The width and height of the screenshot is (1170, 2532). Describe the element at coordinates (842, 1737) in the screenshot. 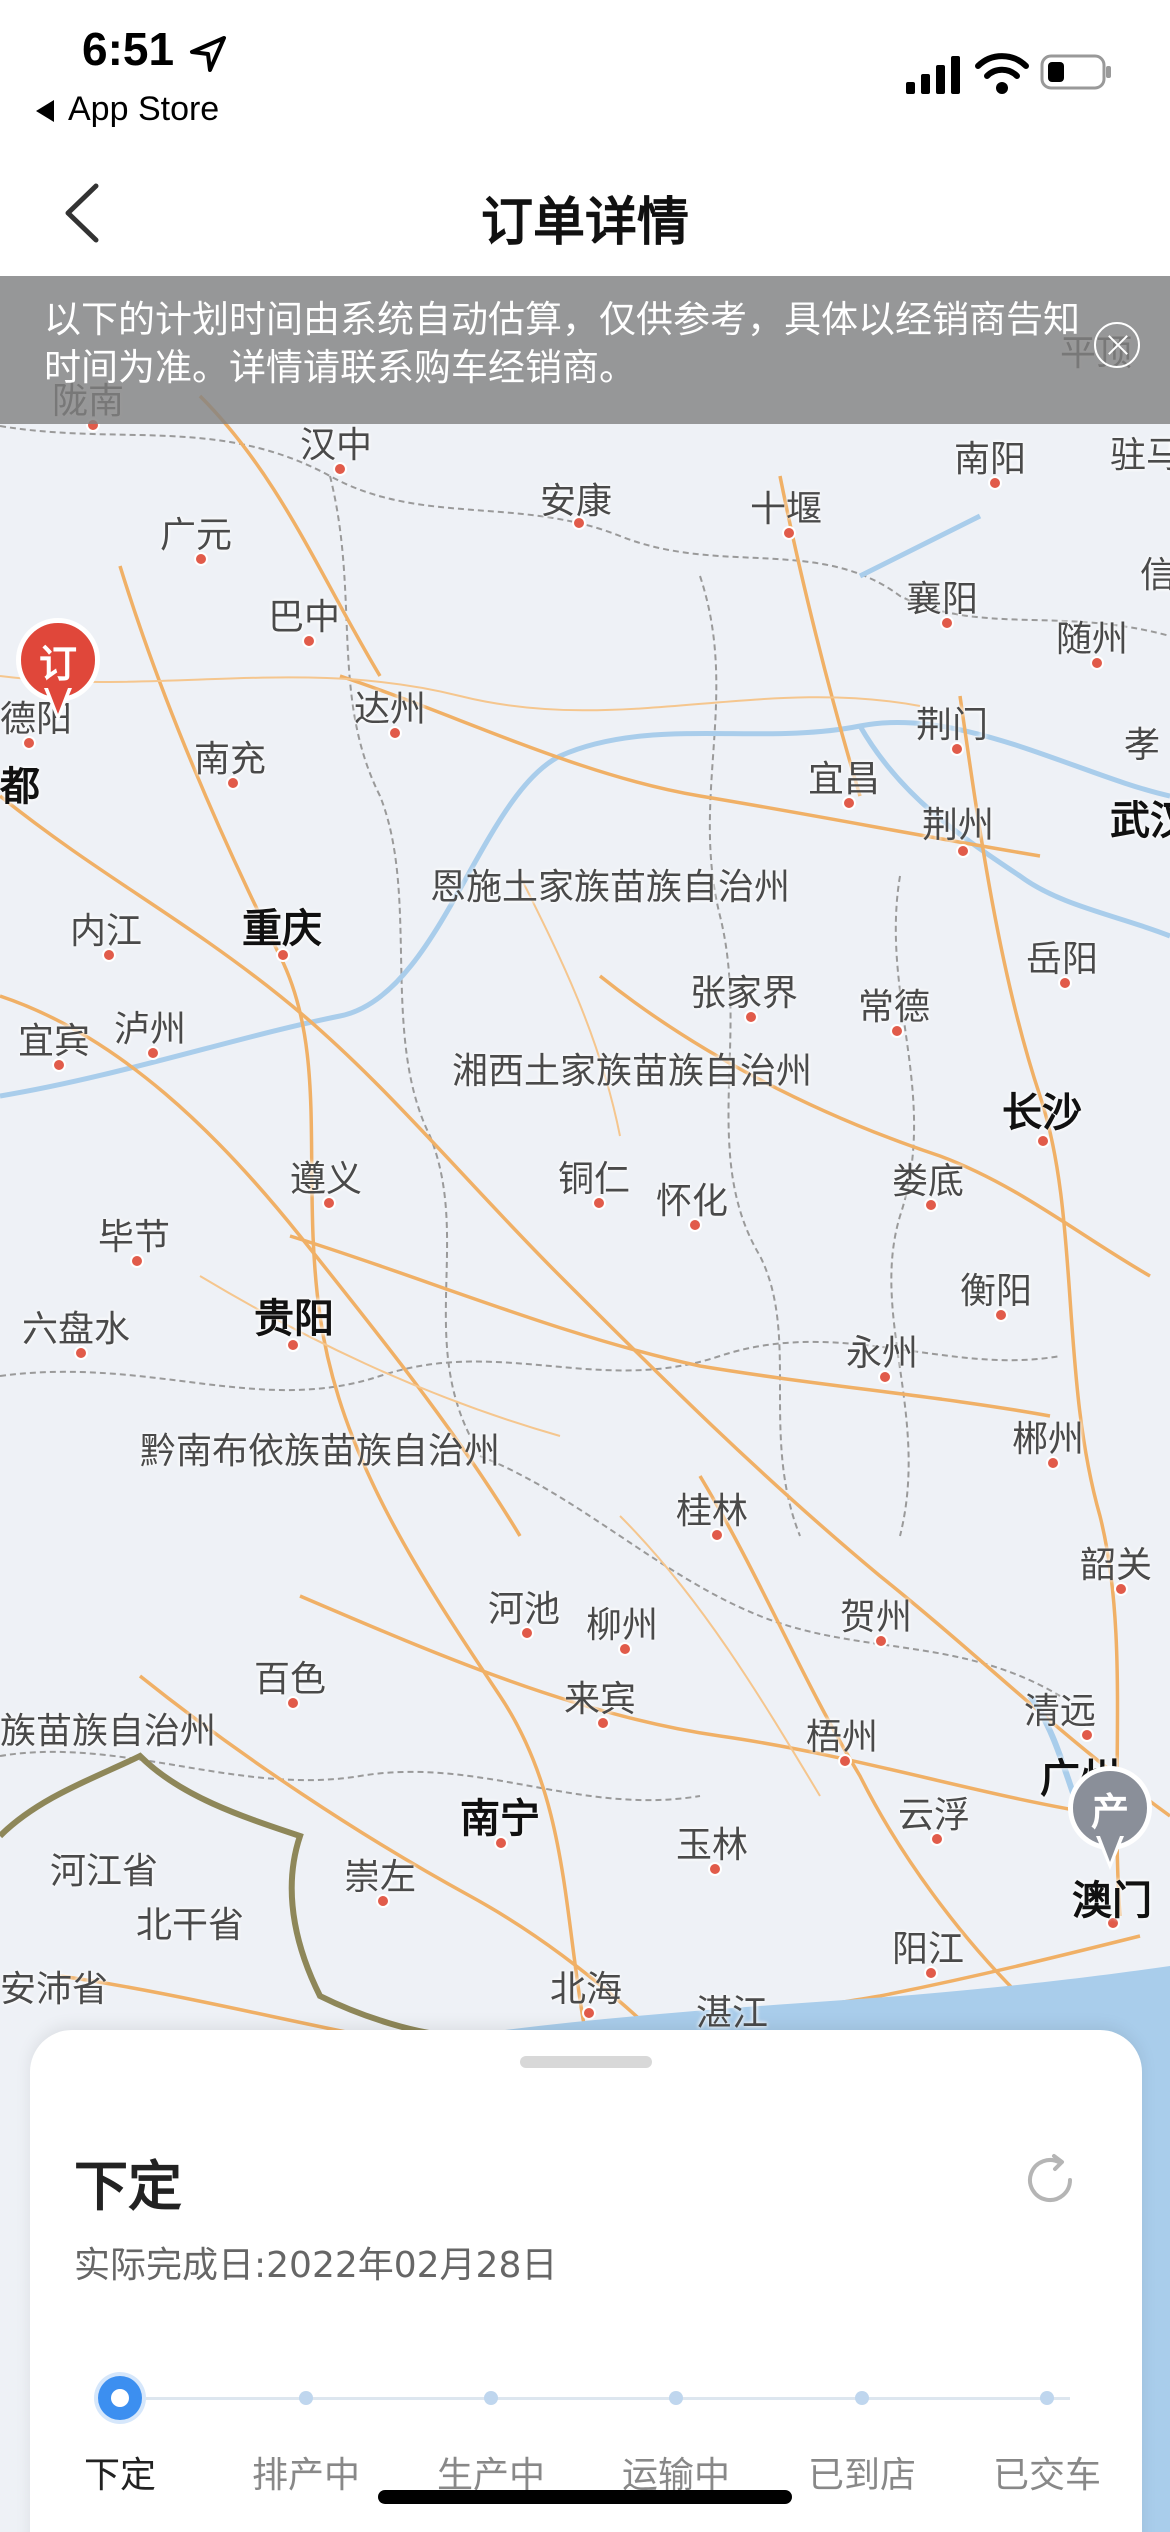

I see `city-label: 梧州` at that location.